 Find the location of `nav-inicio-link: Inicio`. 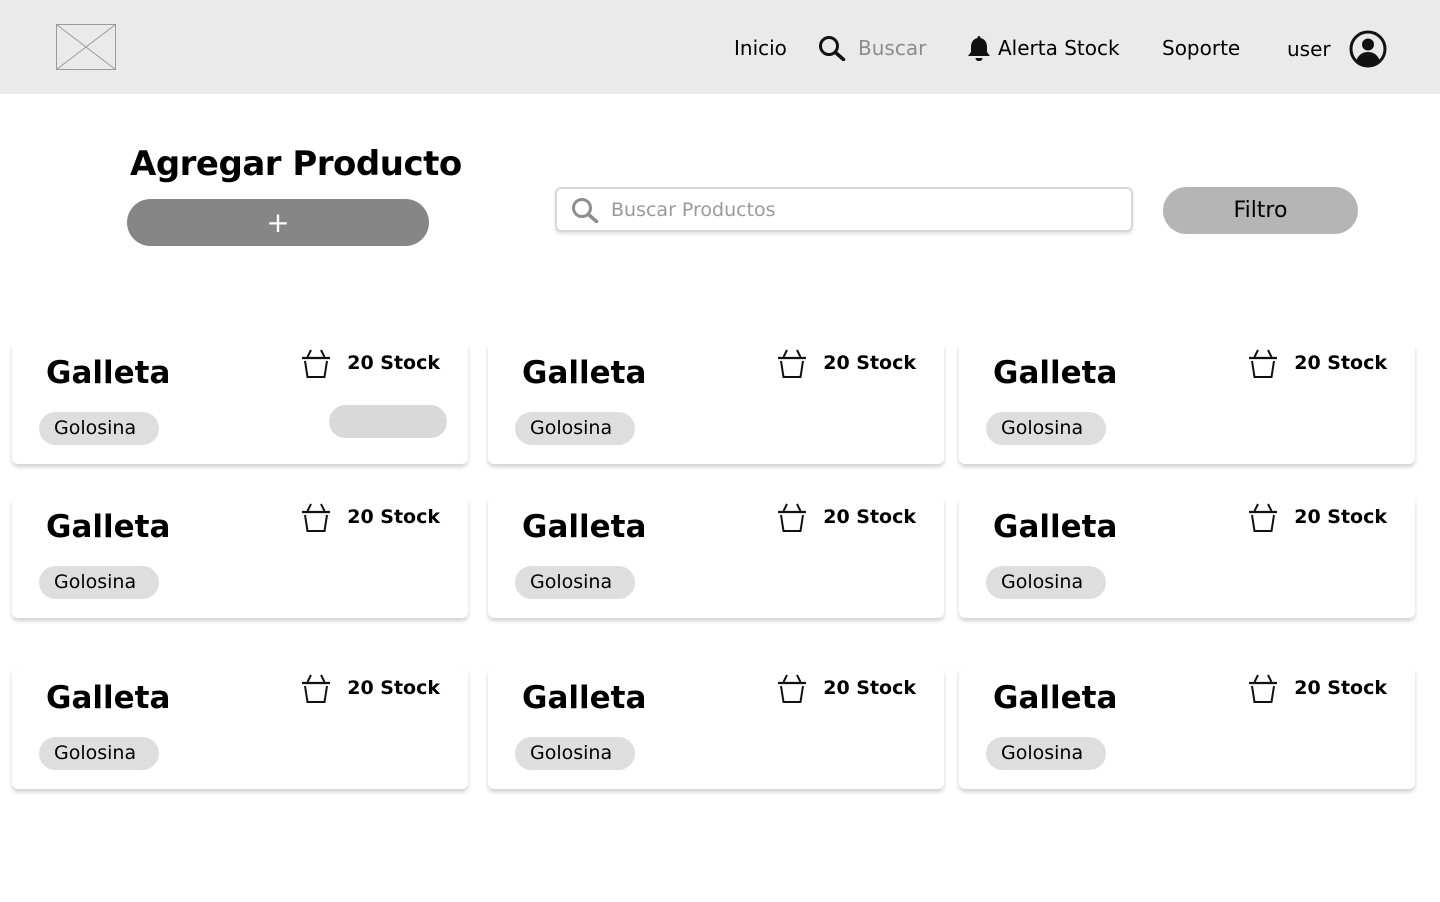

nav-inicio-link: Inicio is located at coordinates (760, 48).